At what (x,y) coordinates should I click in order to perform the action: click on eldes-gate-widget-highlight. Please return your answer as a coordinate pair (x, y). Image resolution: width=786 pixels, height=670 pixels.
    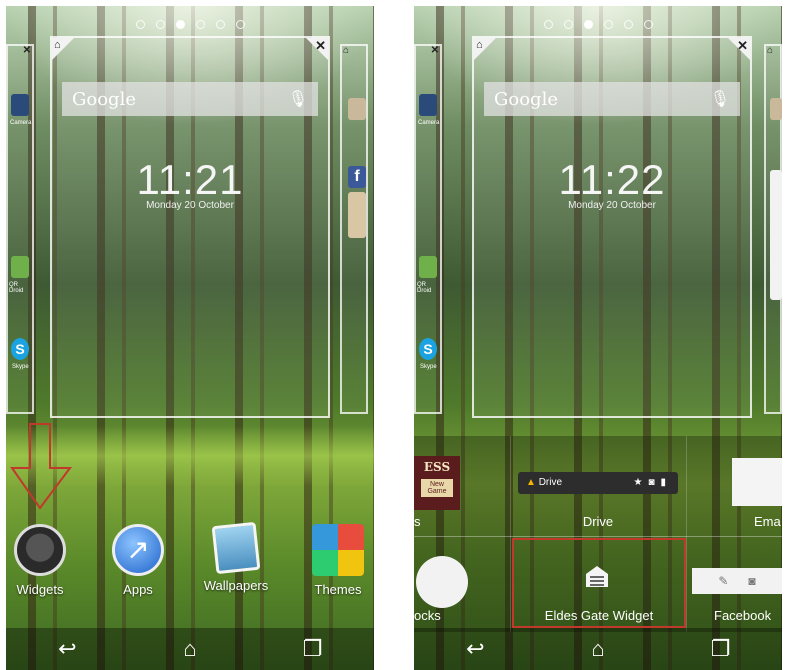
    Looking at the image, I should click on (599, 583).